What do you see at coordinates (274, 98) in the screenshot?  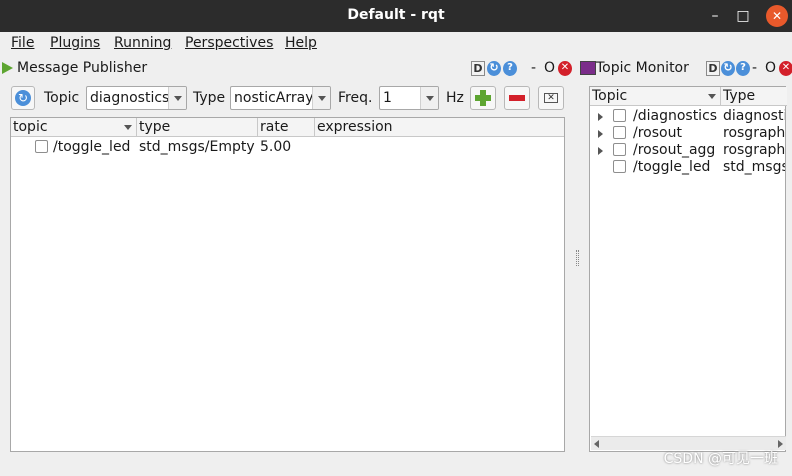 I see `type-combo-value: nosticArray` at bounding box center [274, 98].